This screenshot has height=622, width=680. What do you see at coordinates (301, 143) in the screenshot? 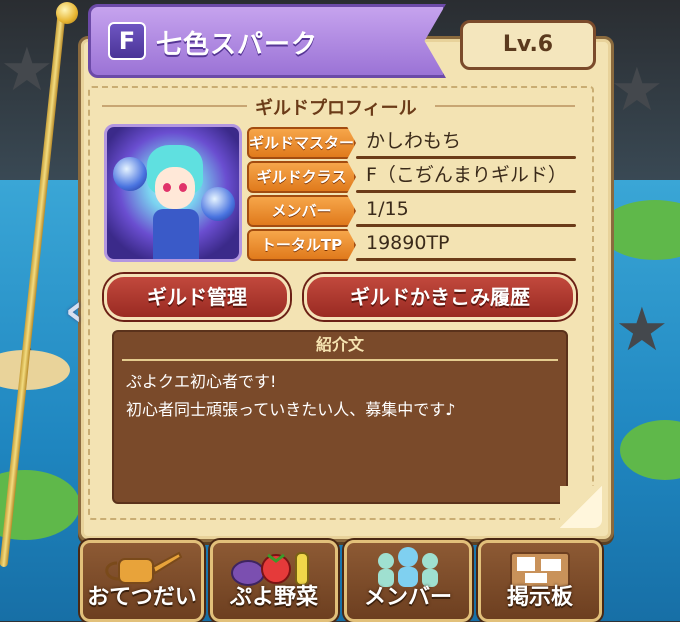
I see `label-guild-master: ギルドマスター` at bounding box center [301, 143].